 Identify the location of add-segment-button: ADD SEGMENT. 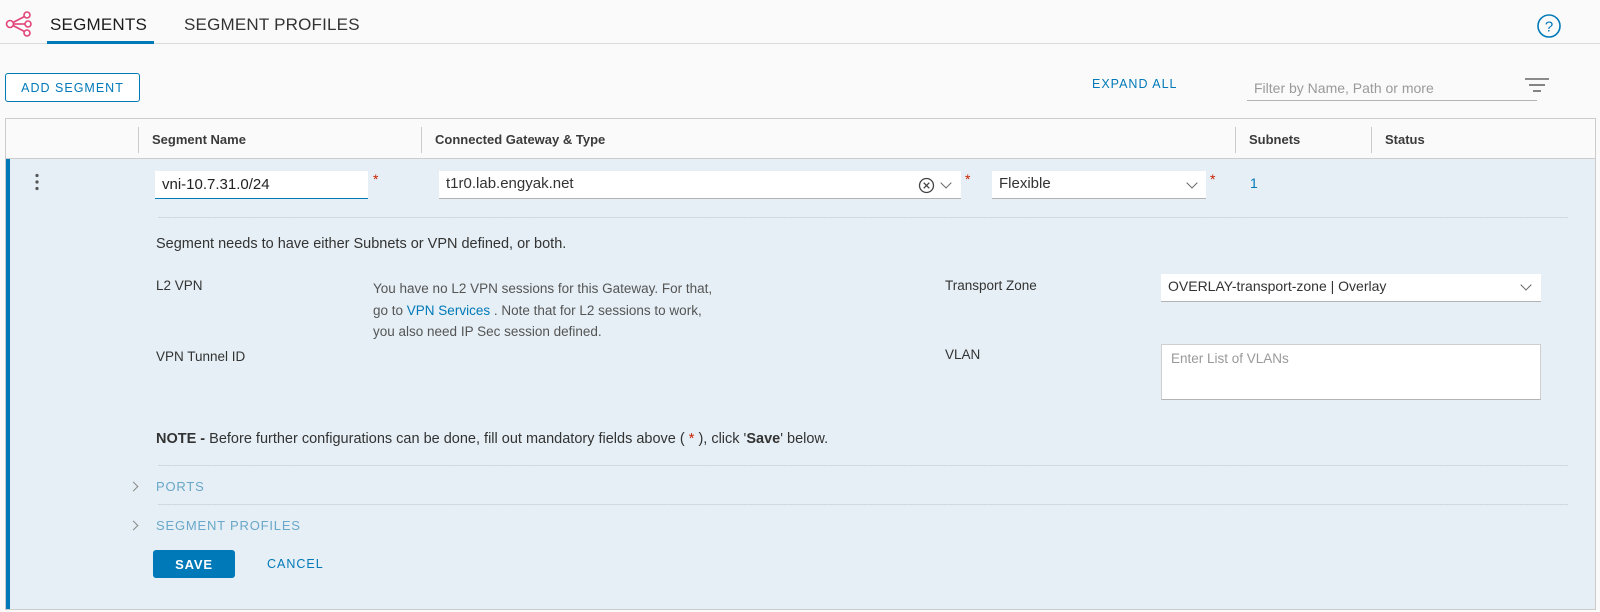
(72, 87).